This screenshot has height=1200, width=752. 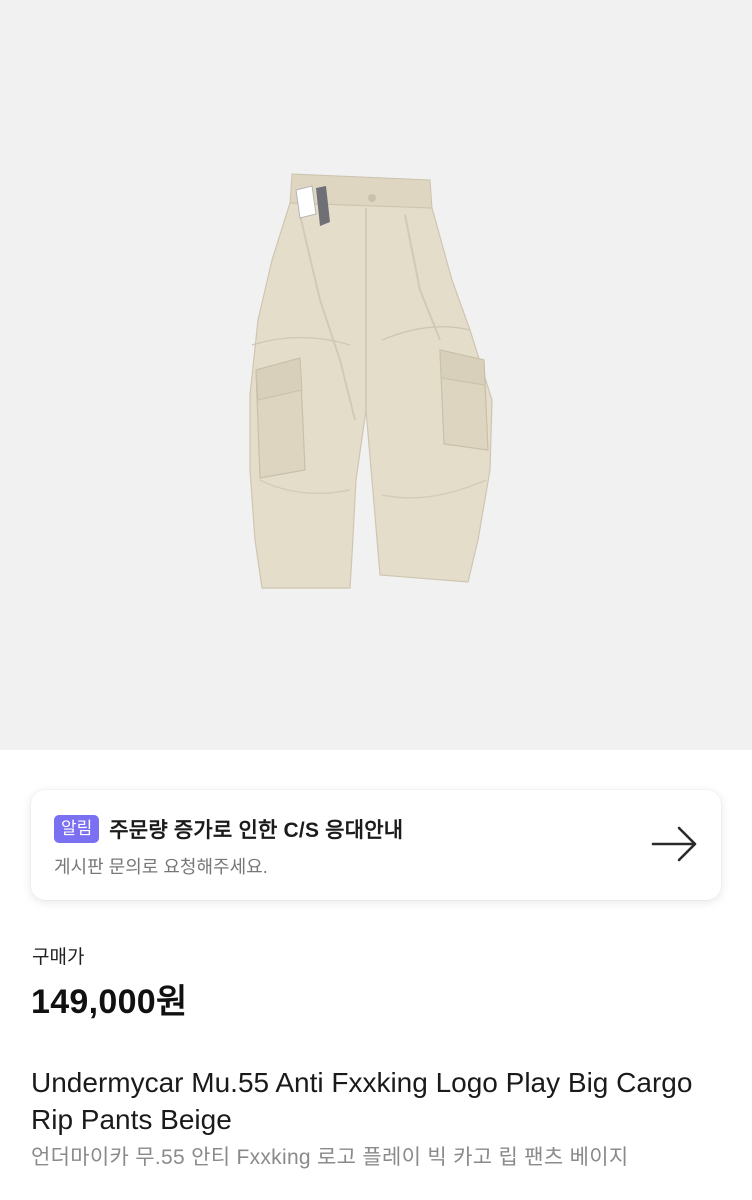 What do you see at coordinates (161, 867) in the screenshot?
I see `notice-subtitle: 게시판 문의로 요청해주세요.` at bounding box center [161, 867].